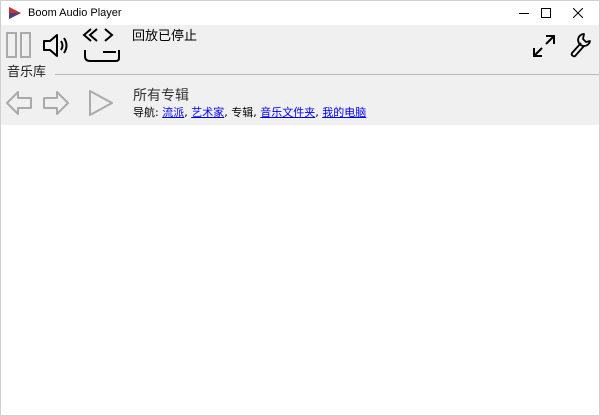 The width and height of the screenshot is (600, 416). I want to click on library-section-label: 音乐库, so click(29, 73).